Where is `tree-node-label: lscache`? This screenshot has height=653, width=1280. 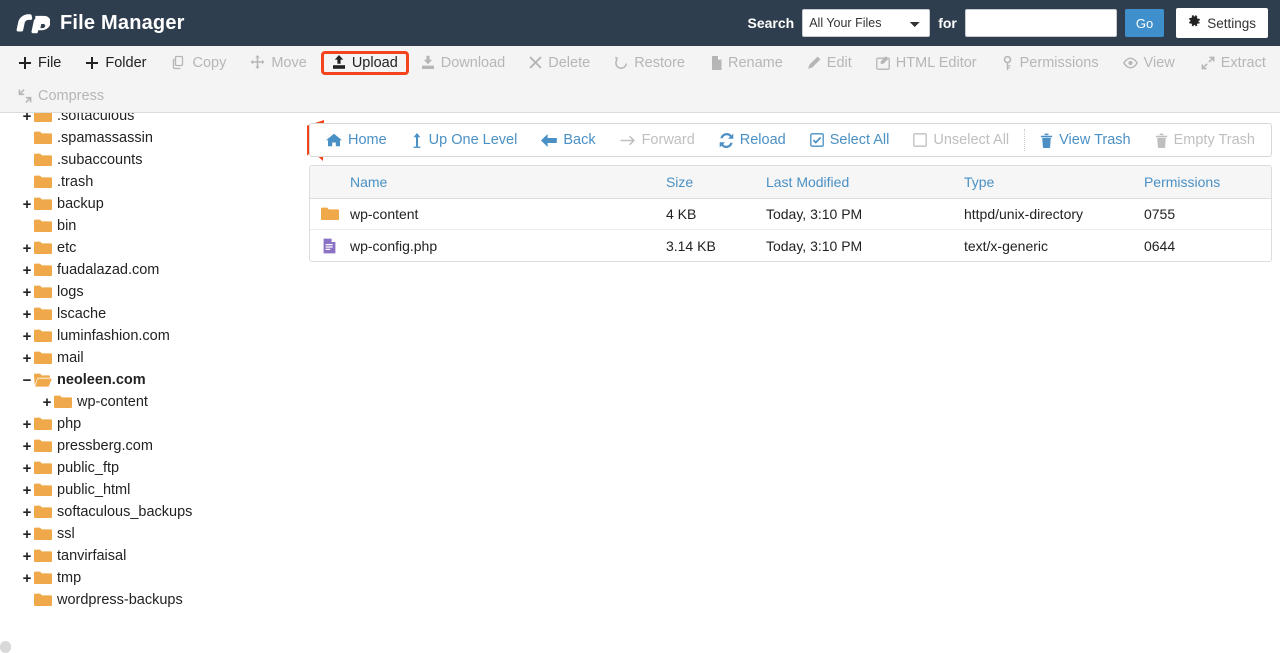
tree-node-label: lscache is located at coordinates (81, 314).